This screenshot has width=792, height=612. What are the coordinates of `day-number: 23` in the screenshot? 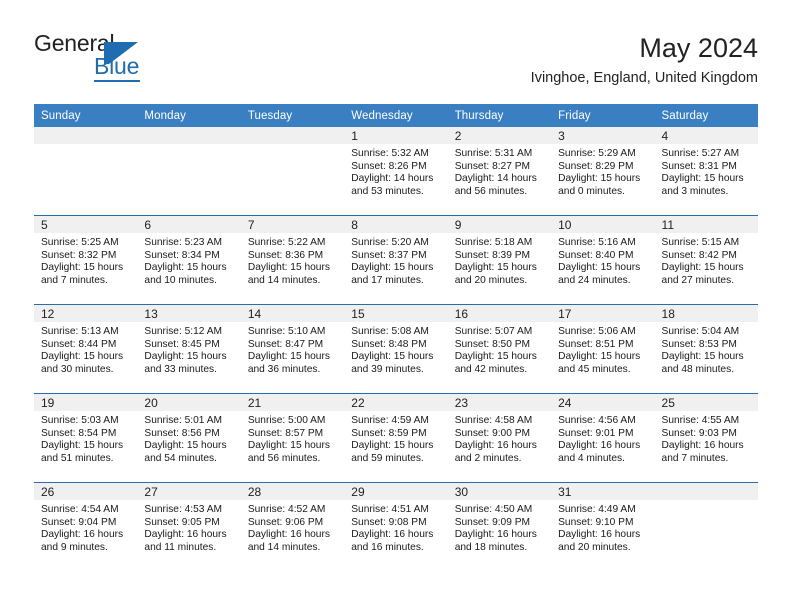 It's located at (499, 402).